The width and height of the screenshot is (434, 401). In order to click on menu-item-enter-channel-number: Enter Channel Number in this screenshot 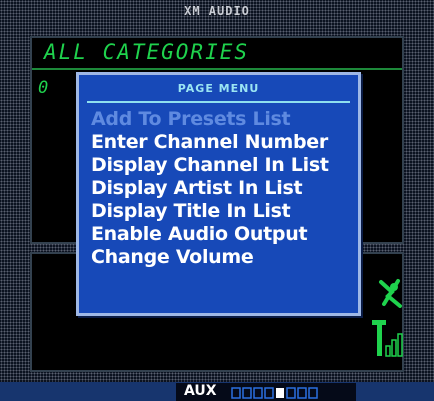, I will do `click(210, 142)`.